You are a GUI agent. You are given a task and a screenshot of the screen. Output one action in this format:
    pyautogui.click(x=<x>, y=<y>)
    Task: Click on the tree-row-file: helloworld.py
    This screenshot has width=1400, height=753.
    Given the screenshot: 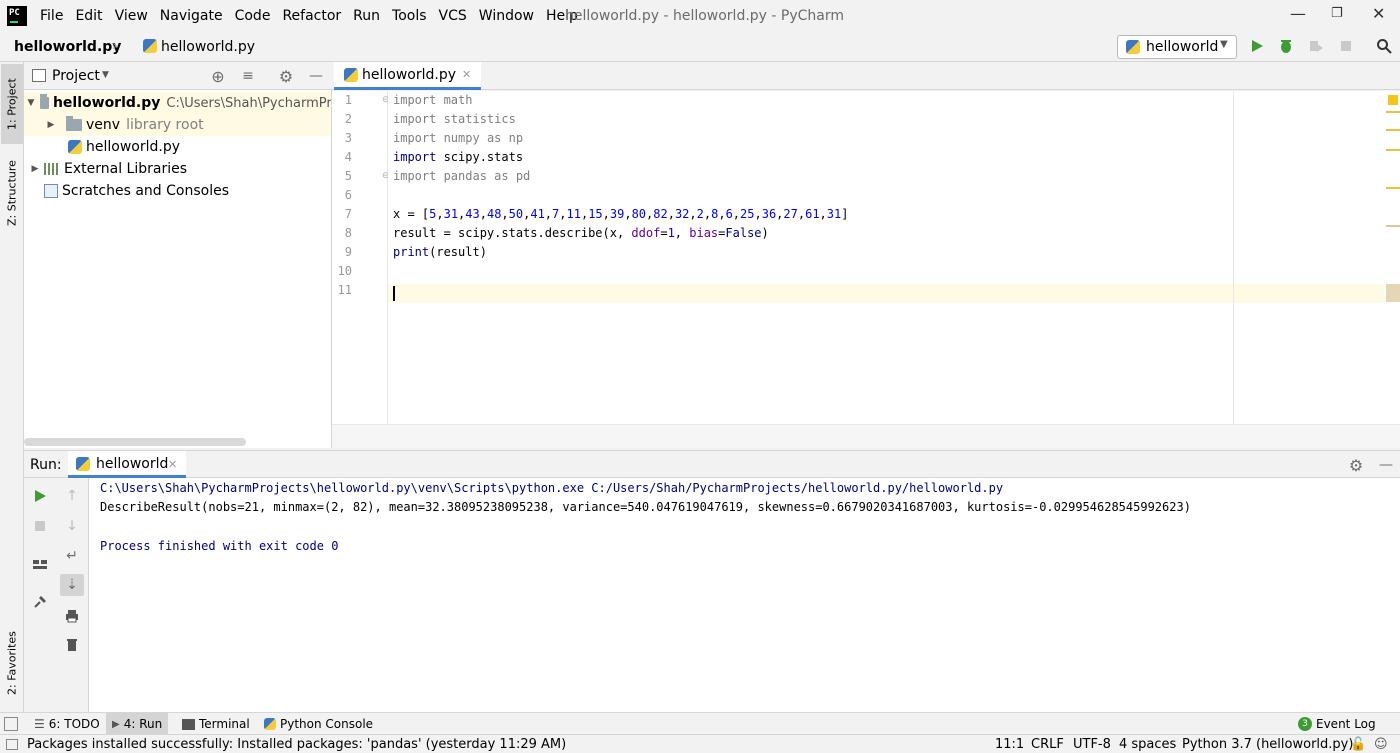 What is the action you would take?
    pyautogui.click(x=124, y=147)
    